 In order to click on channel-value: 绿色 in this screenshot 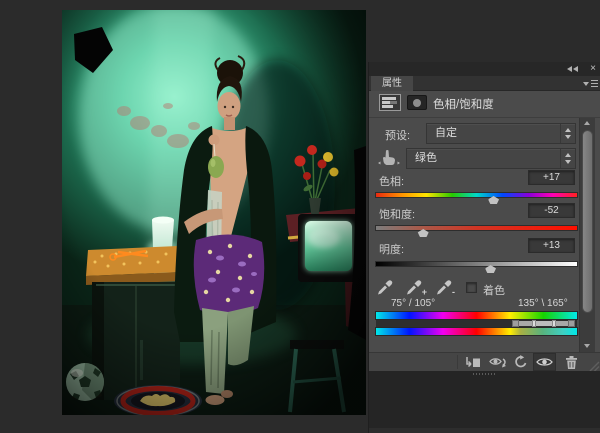, I will do `click(426, 158)`.